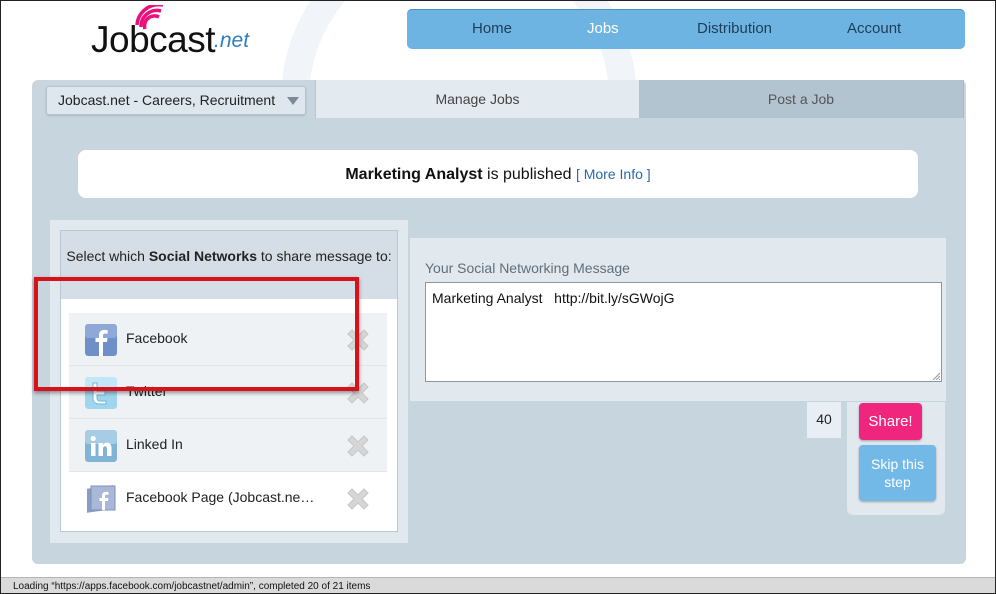  Describe the element at coordinates (683, 332) in the screenshot. I see `message-textarea: Marketing Analyst http://bit.ly/sGWojG` at that location.